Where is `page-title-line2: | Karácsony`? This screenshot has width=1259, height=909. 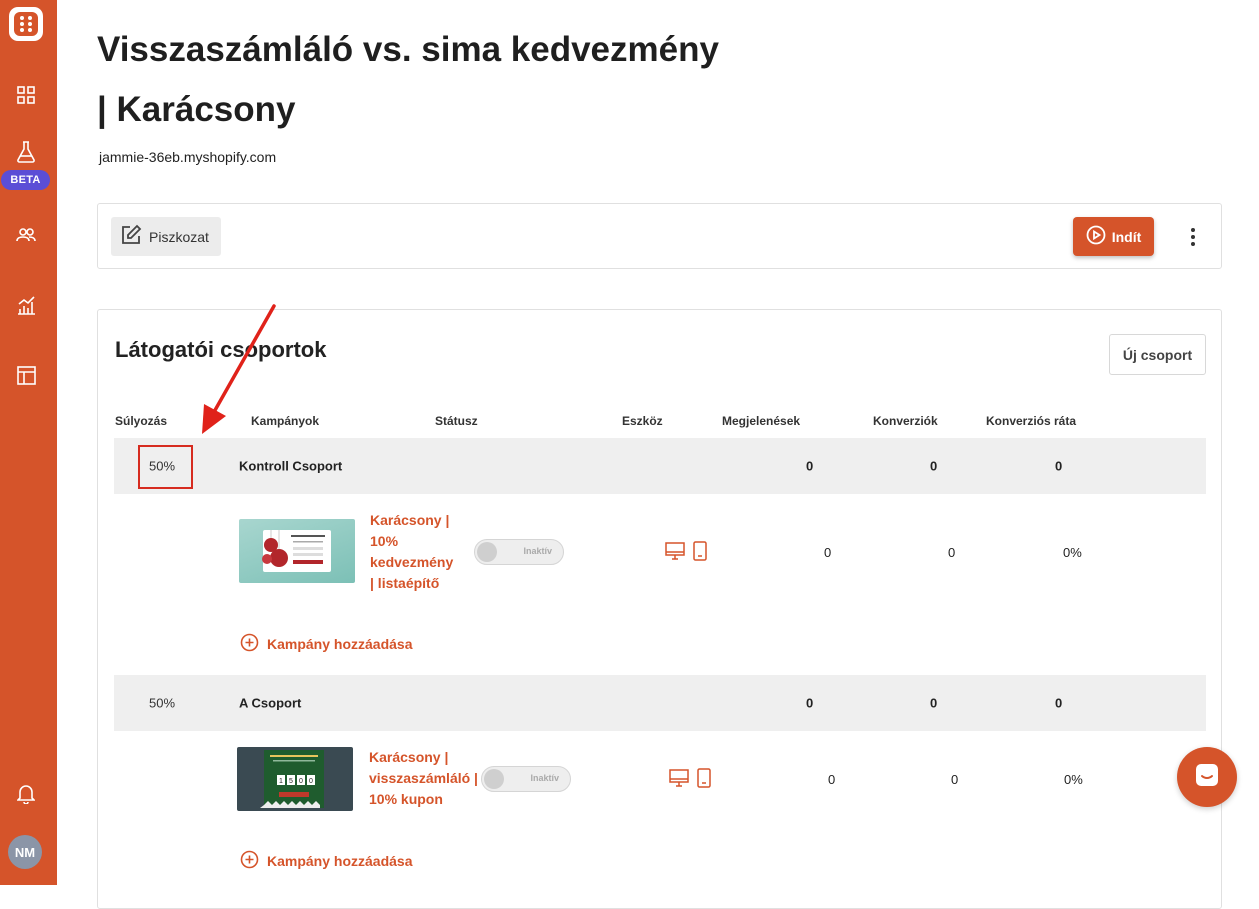
page-title-line2: | Karácsony is located at coordinates (196, 109).